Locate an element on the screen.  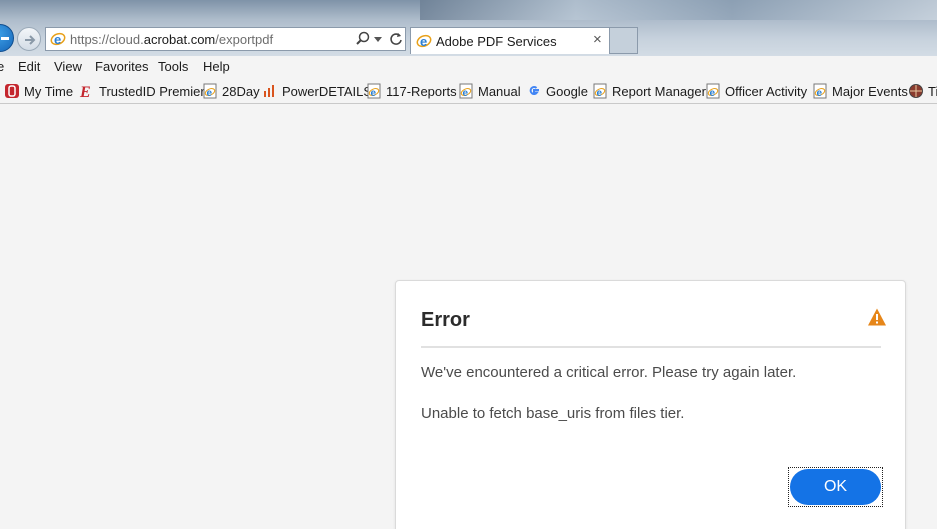
window-titlebar is located at coordinates (678, 10).